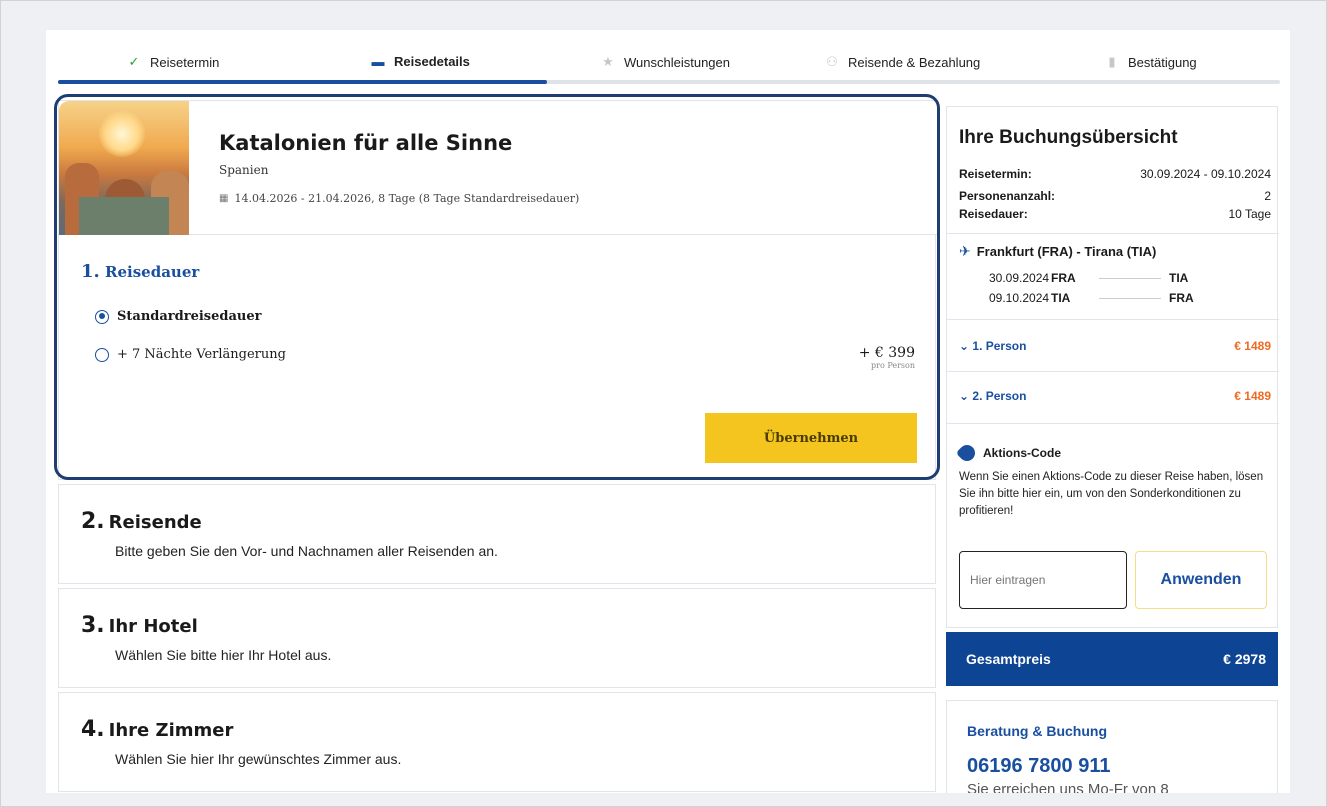  I want to click on step-wunschleistungen: ★ Wunschleistungen, so click(665, 62).